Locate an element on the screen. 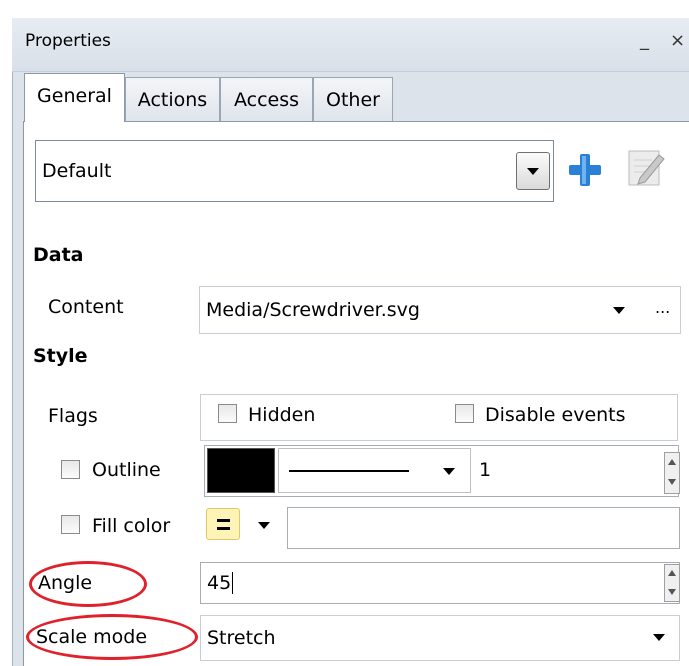 The width and height of the screenshot is (689, 666). outline-label: Outline is located at coordinates (126, 470).